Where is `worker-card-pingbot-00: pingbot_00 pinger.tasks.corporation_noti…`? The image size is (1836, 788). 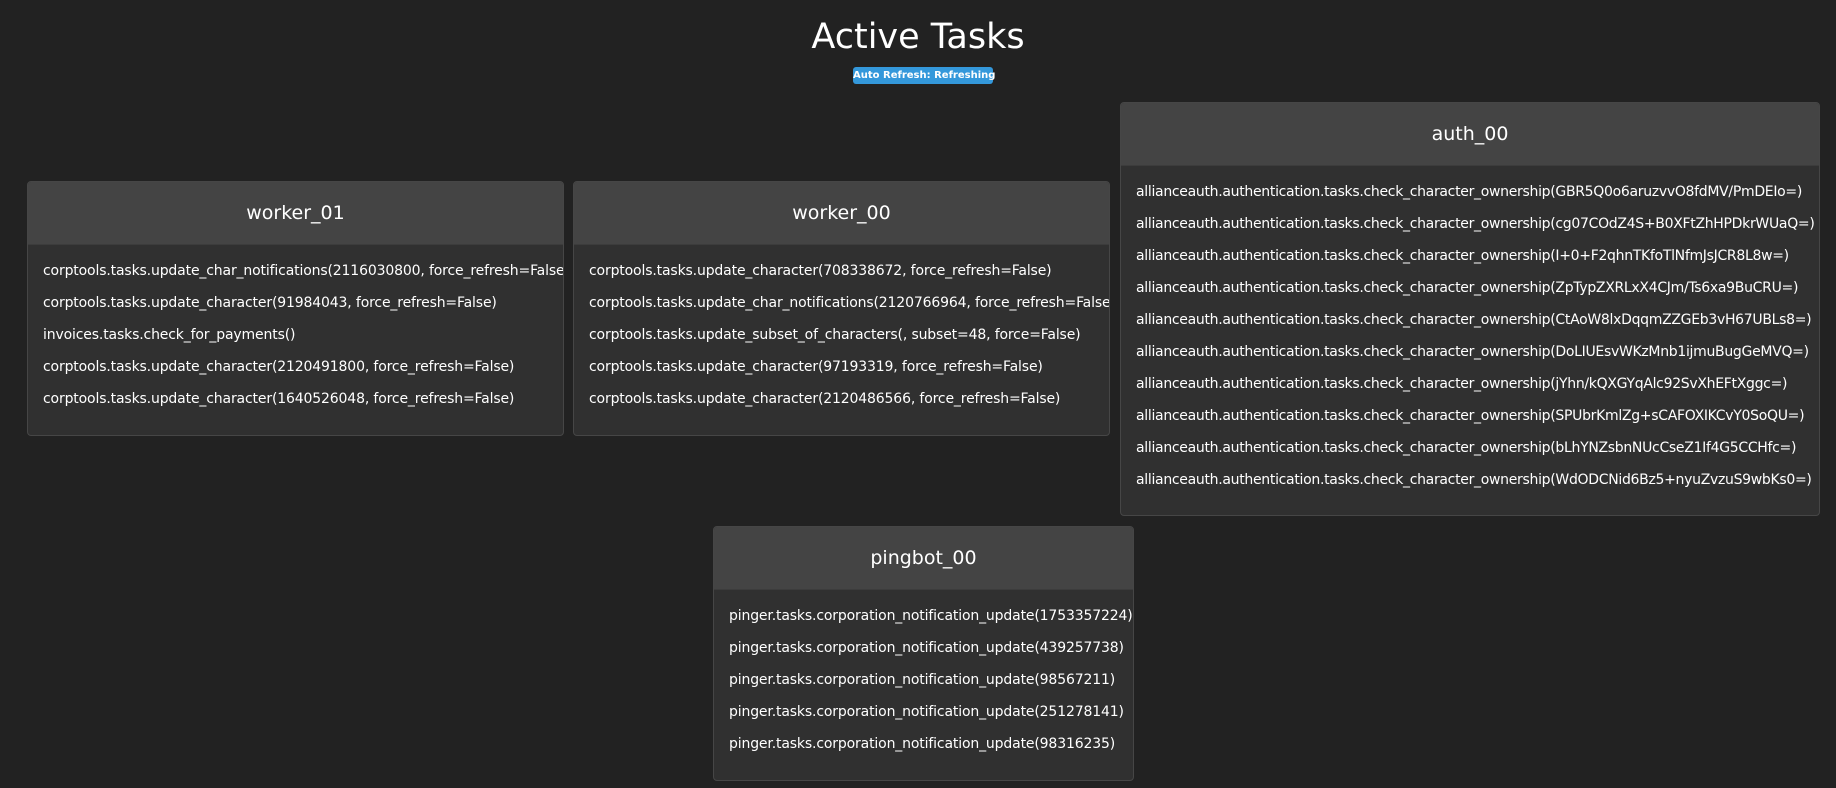 worker-card-pingbot-00: pingbot_00 pinger.tasks.corporation_noti… is located at coordinates (923, 653).